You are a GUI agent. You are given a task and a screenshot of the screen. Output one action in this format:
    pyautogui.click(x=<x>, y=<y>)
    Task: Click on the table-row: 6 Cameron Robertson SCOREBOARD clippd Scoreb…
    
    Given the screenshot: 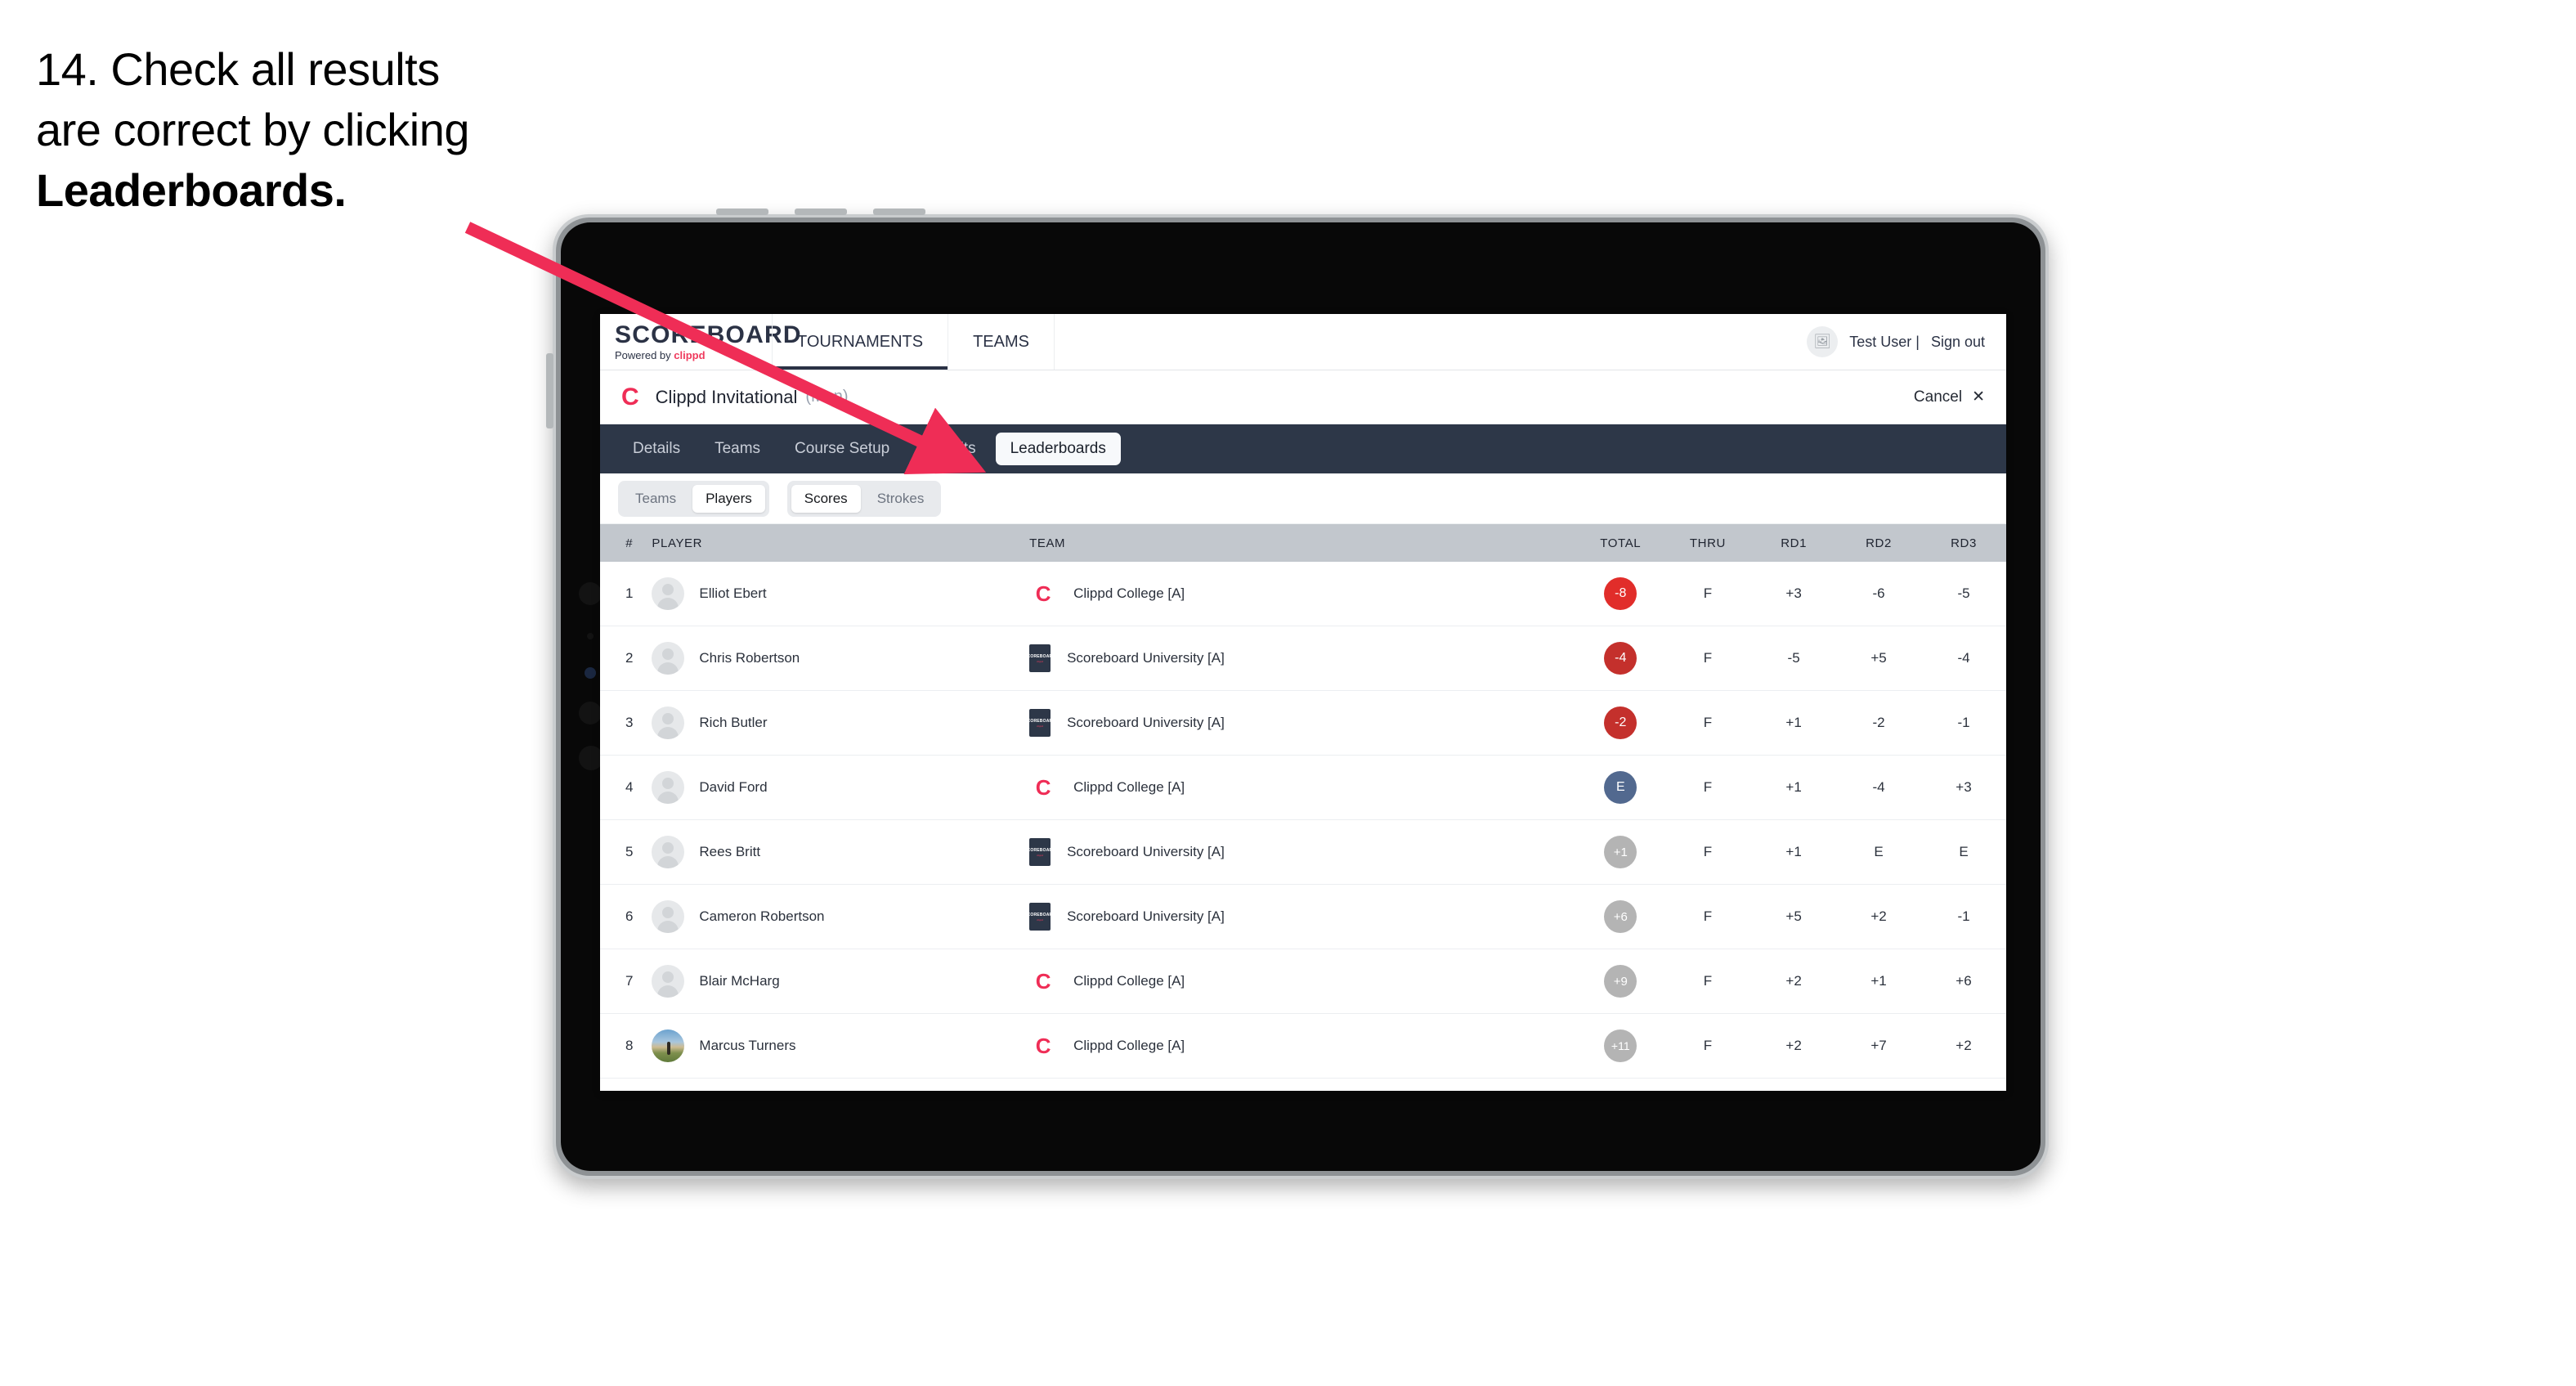 What is the action you would take?
    pyautogui.click(x=1303, y=916)
    